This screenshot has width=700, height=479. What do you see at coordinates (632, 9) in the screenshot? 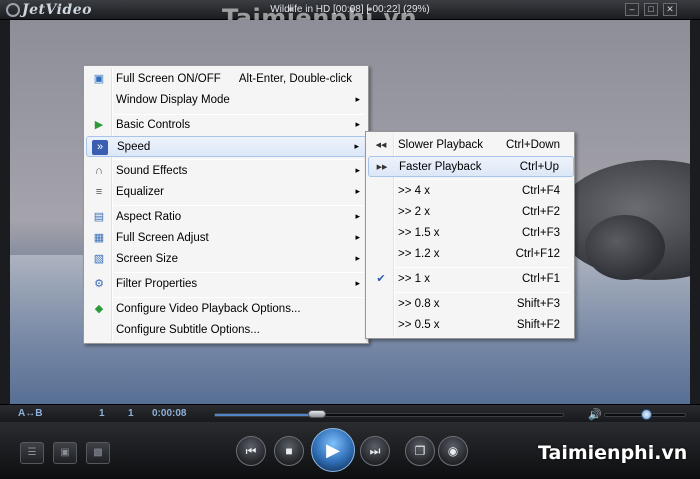
I see `minimize-button: –` at bounding box center [632, 9].